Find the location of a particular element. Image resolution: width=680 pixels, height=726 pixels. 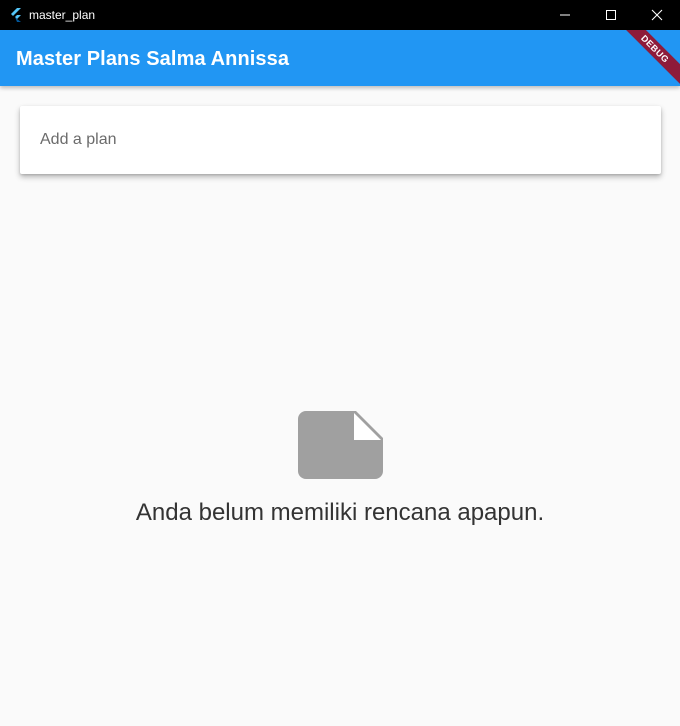

window-title: master_plan is located at coordinates (62, 15).